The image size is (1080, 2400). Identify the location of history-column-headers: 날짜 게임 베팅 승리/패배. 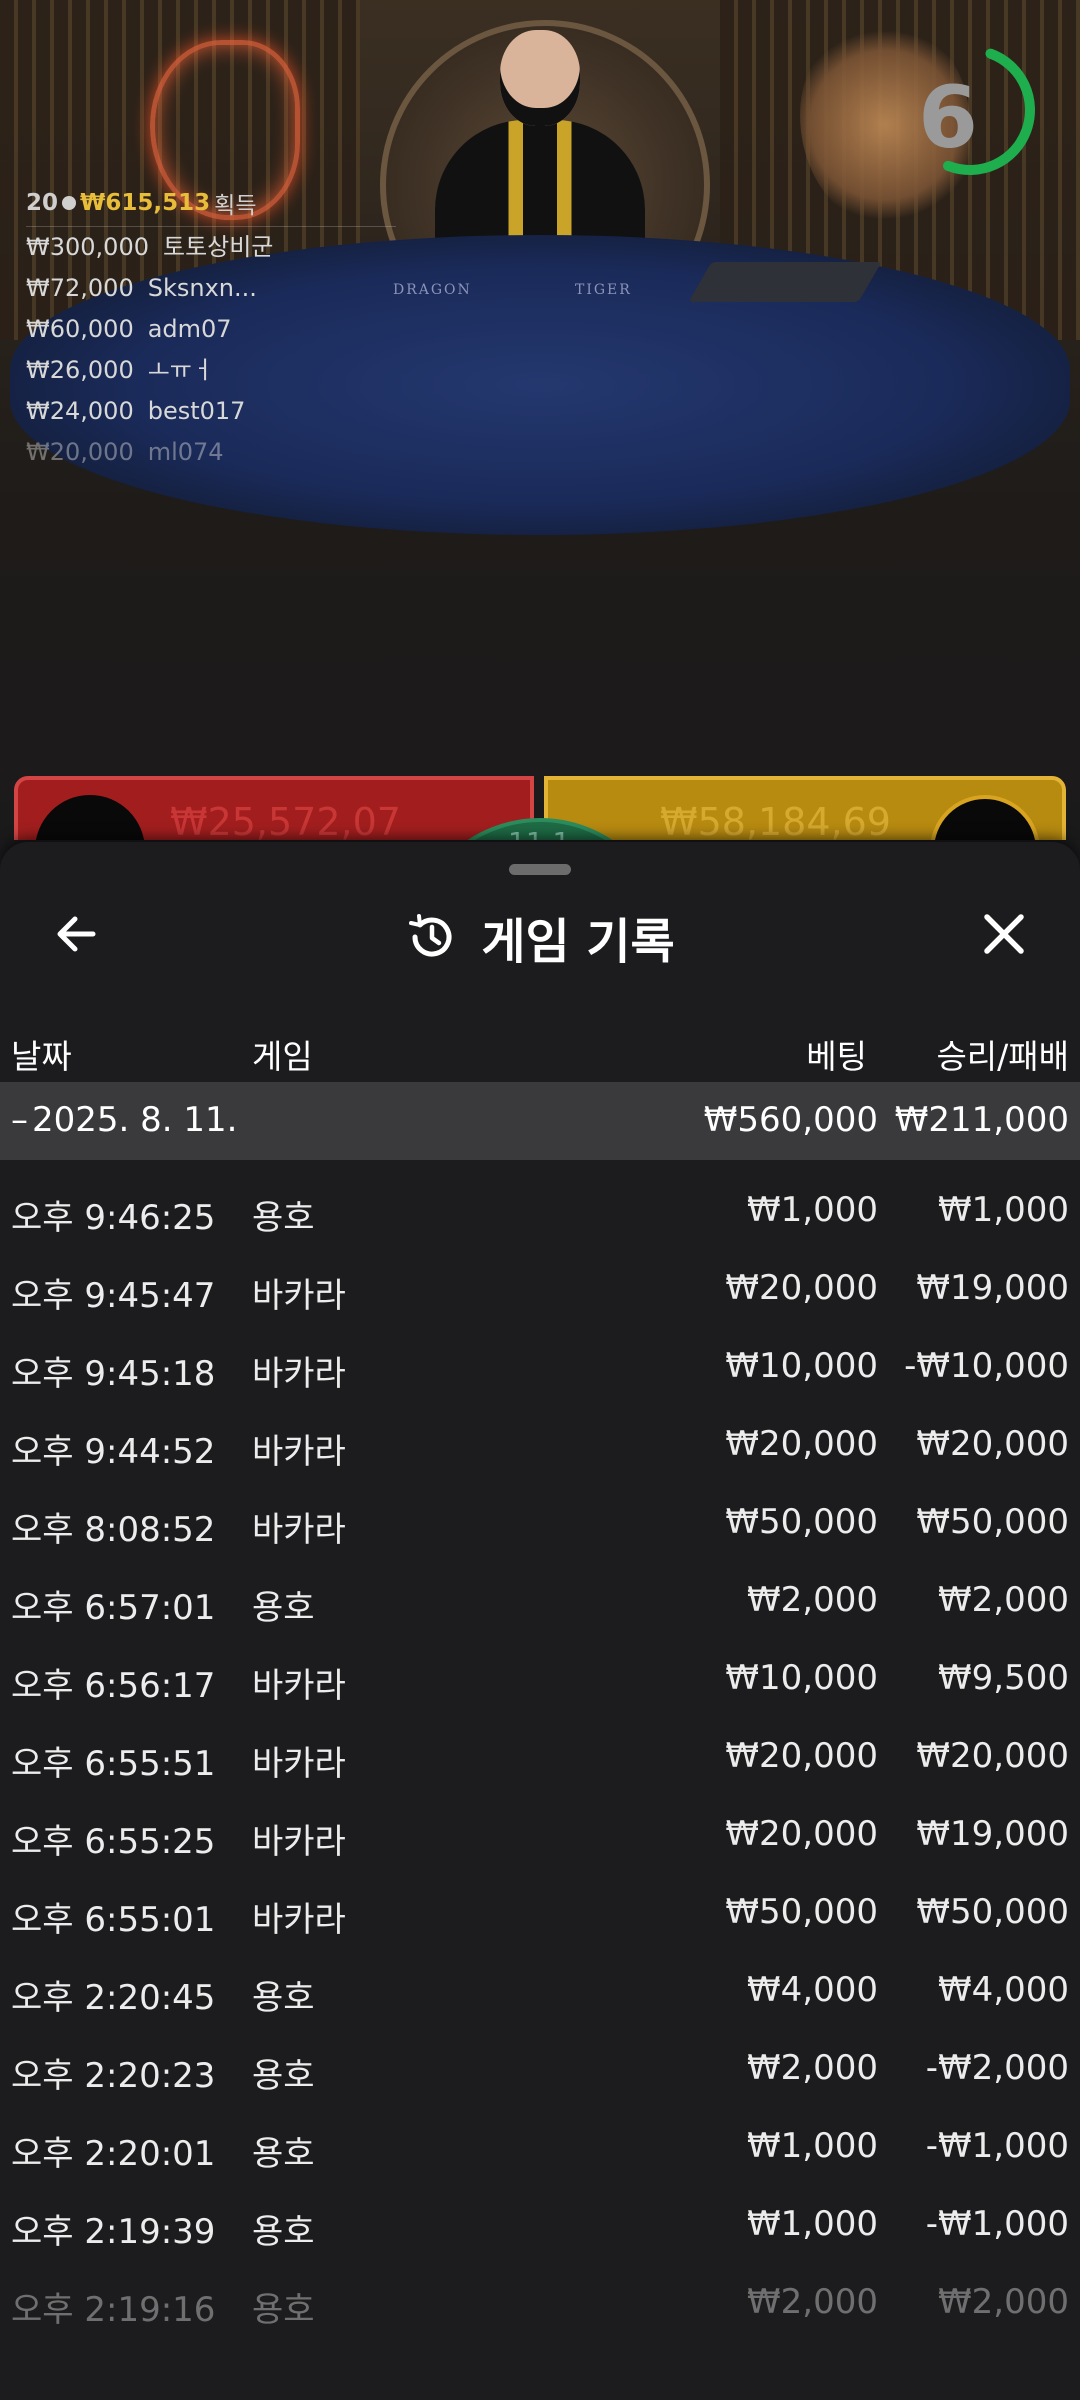
(540, 1046).